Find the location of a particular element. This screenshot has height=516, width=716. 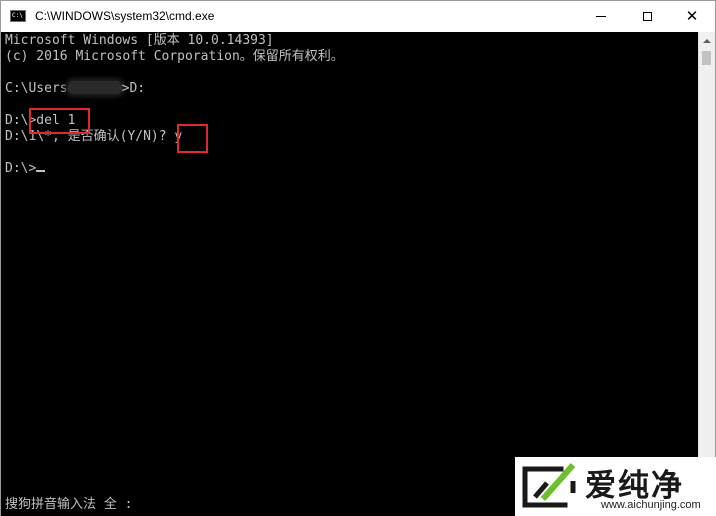

console-line-current-prompt: D:\> is located at coordinates (25, 169).